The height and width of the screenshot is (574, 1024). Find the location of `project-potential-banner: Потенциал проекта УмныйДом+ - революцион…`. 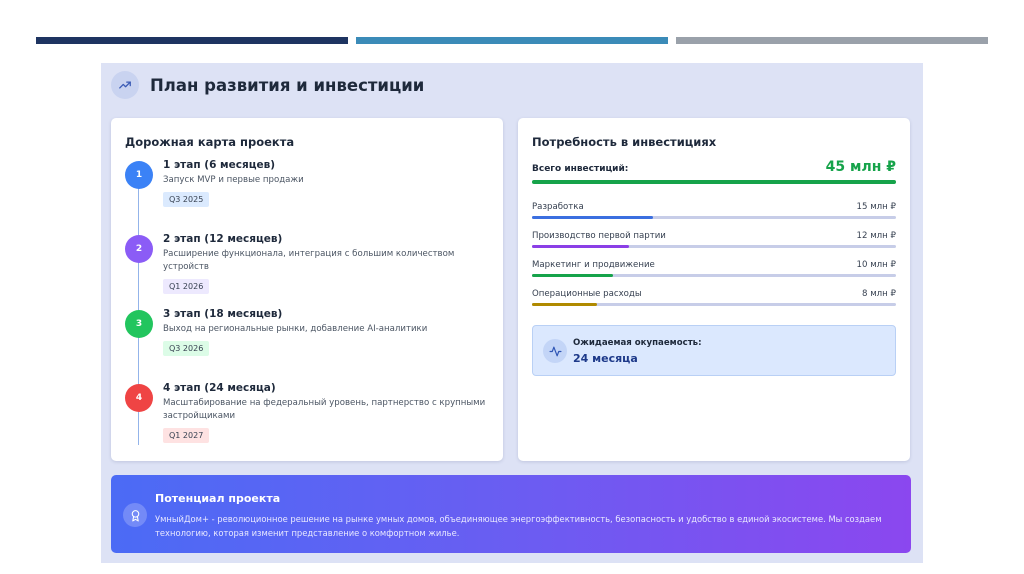

project-potential-banner: Потенциал проекта УмныйДом+ - революцион… is located at coordinates (511, 514).